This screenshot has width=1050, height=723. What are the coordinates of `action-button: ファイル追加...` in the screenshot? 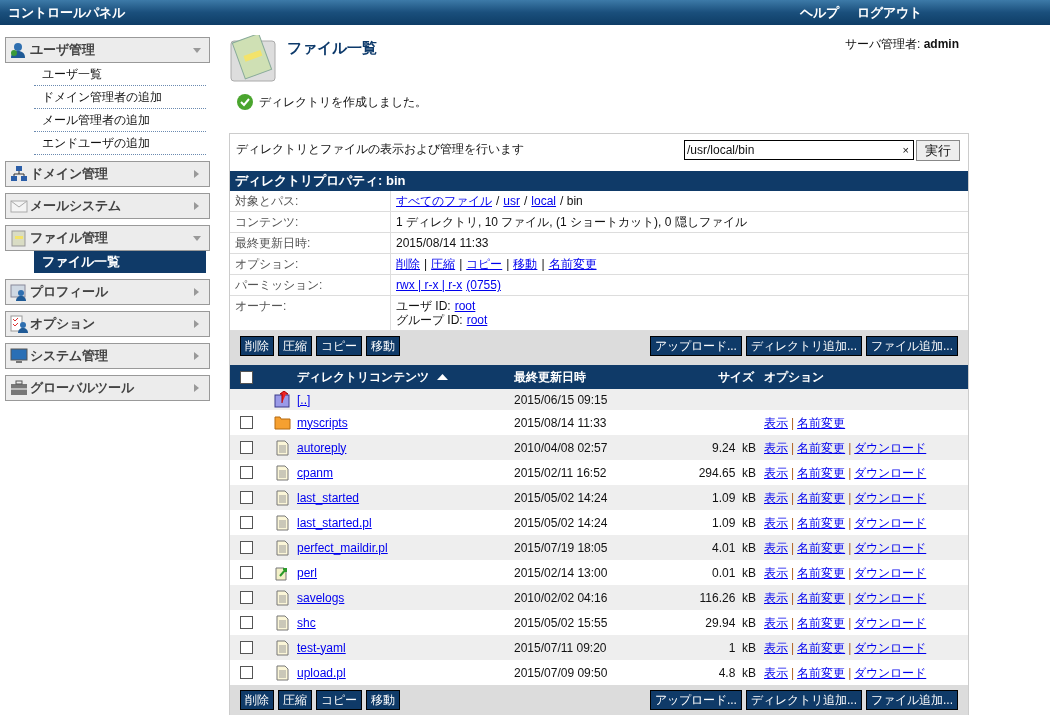 It's located at (912, 700).